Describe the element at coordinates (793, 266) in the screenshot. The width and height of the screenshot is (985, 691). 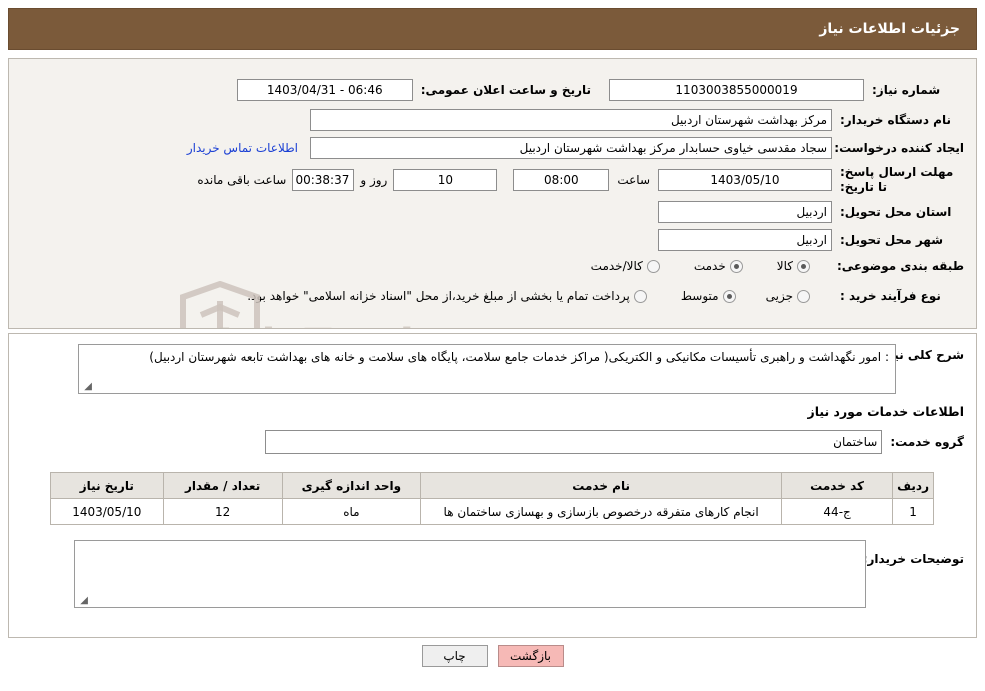
I see `category-option-0: کالا` at that location.